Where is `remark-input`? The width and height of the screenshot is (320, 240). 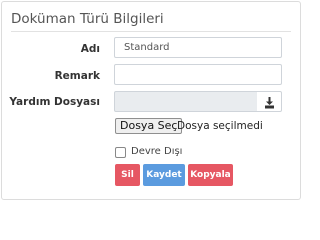 remark-input is located at coordinates (198, 74).